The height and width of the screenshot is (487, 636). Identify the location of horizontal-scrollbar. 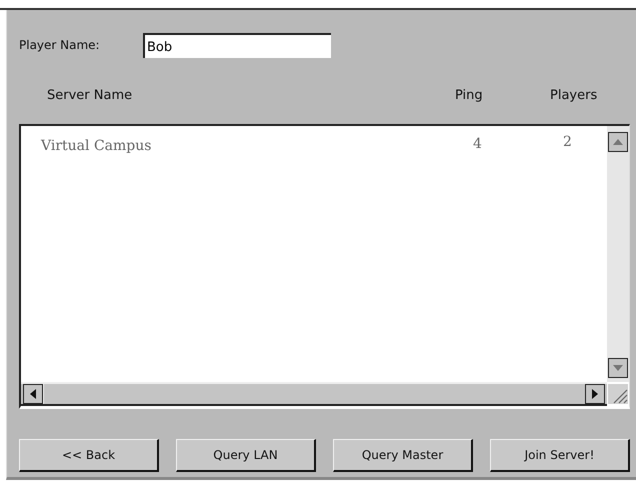
(314, 394).